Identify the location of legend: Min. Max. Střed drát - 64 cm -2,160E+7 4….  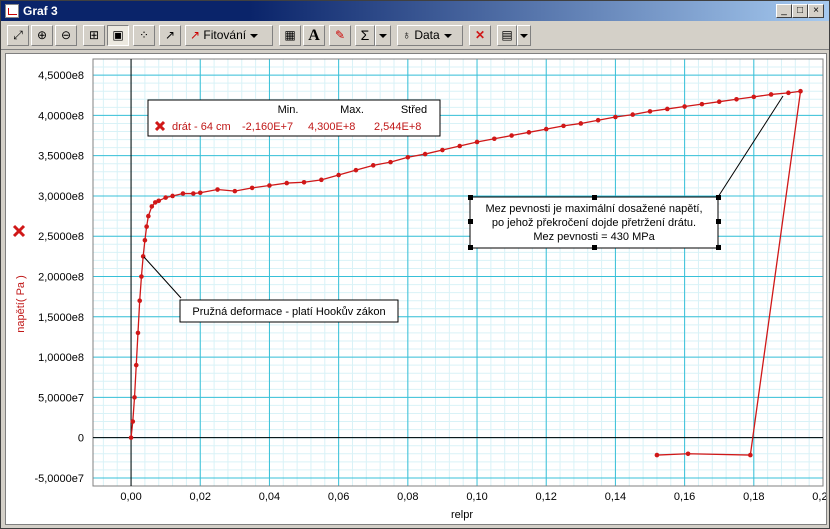
(294, 118).